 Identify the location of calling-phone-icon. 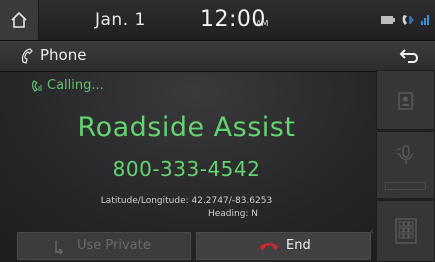
(37, 86).